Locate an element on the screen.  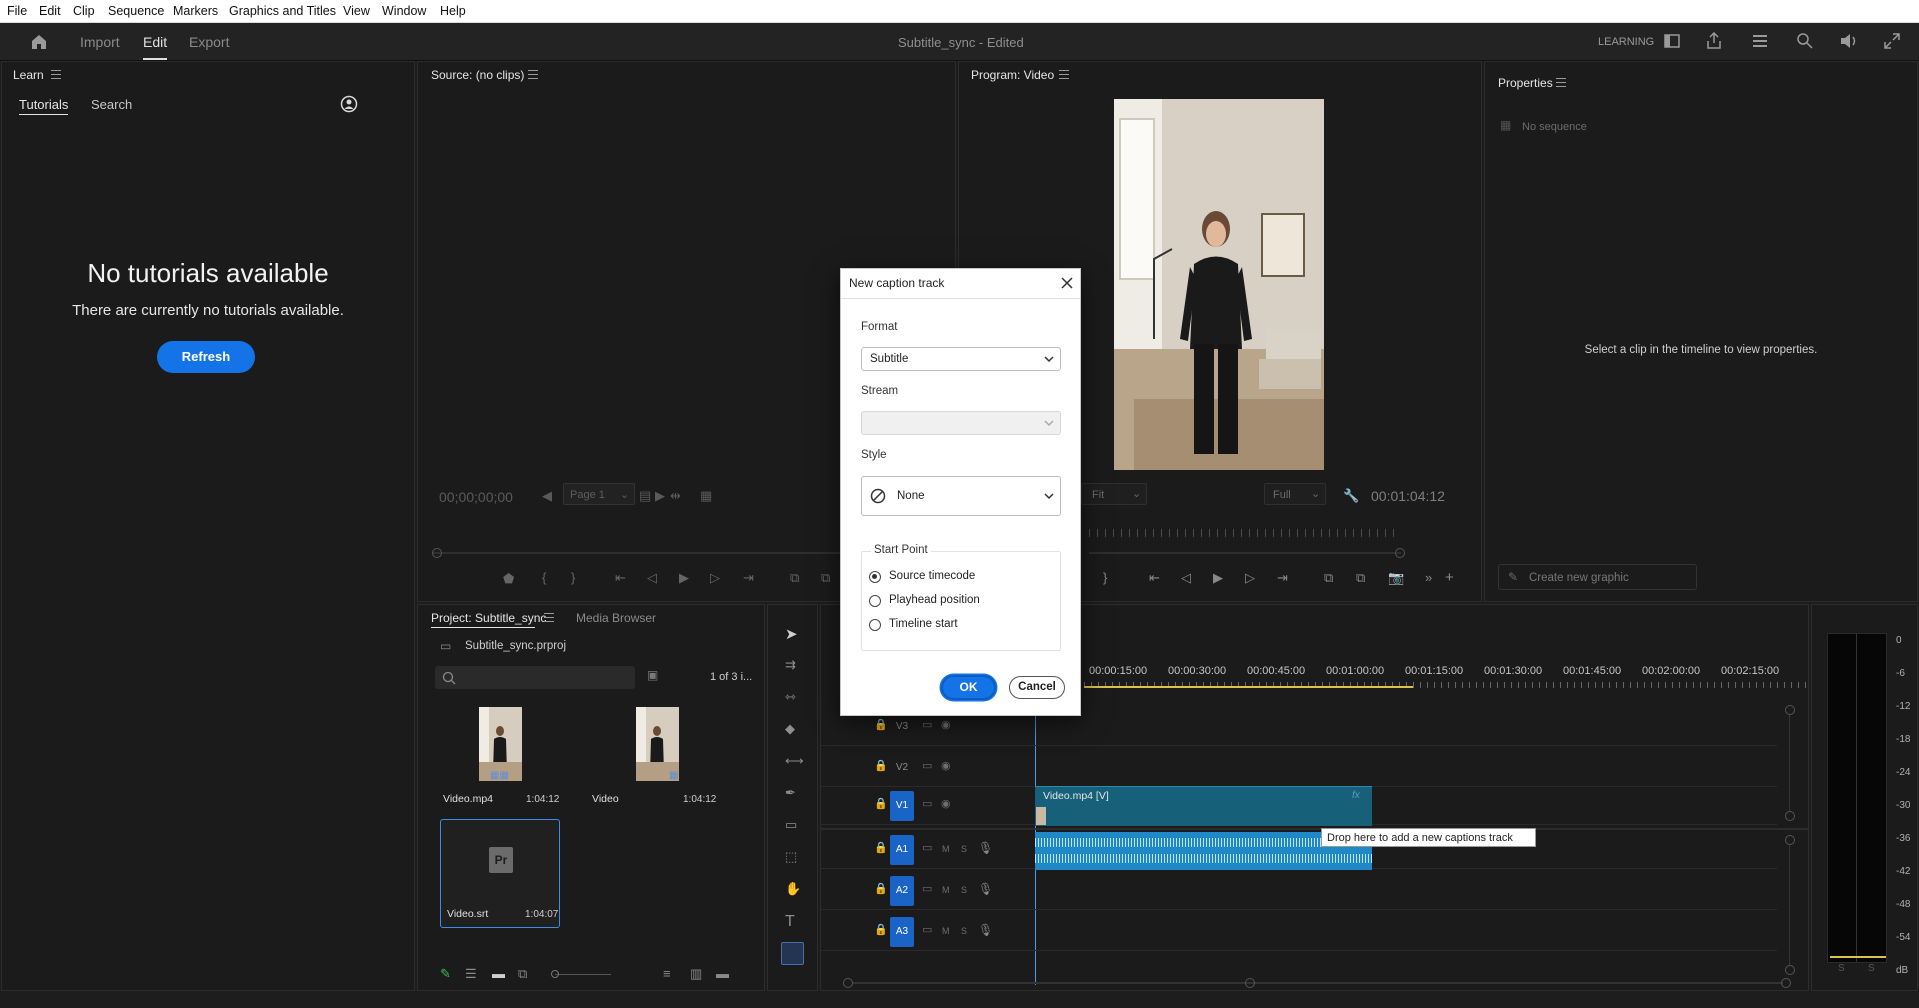
step-back-icon: ◁ is located at coordinates (652, 577).